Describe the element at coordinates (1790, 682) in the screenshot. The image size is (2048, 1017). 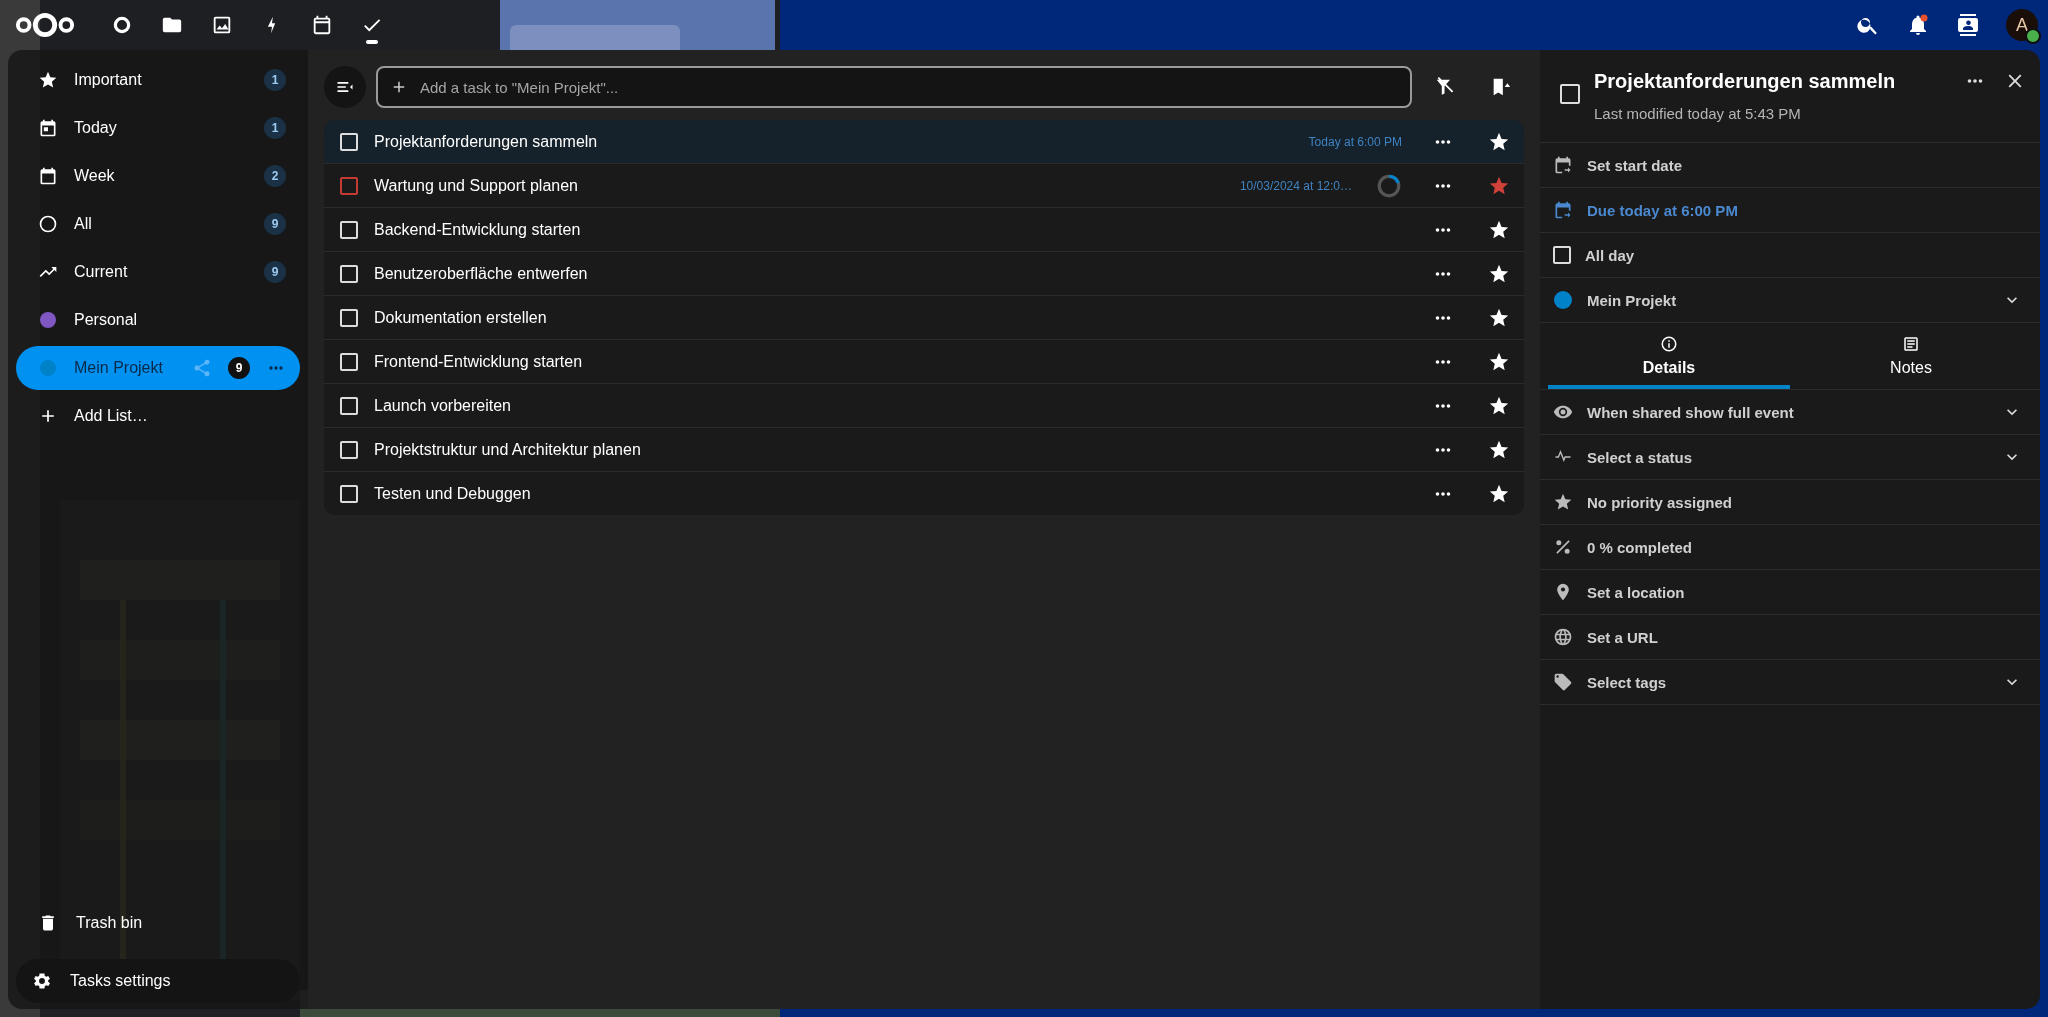
I see `detail-row: Select tags` at that location.